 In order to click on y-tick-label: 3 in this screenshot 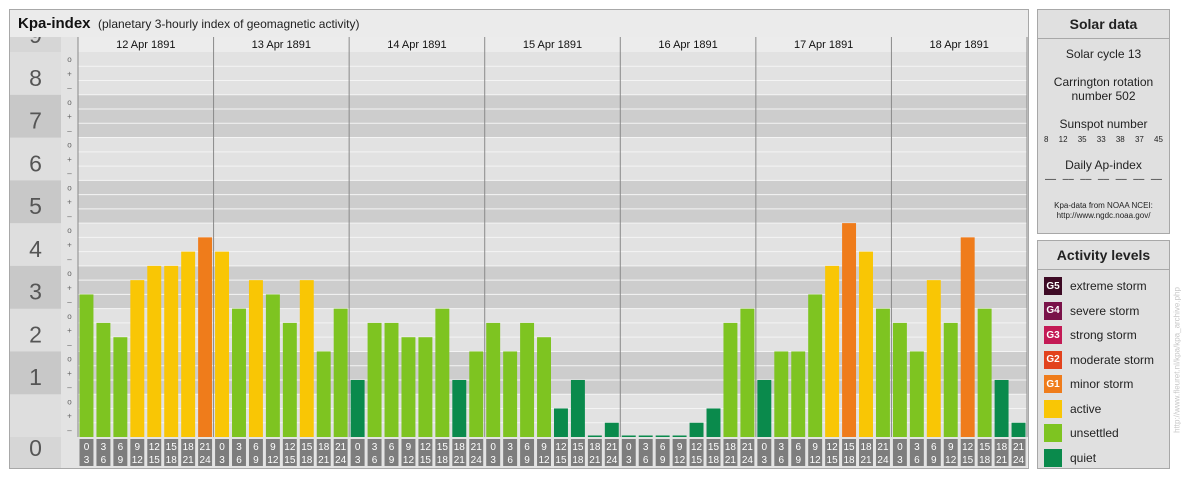, I will do `click(35, 292)`.